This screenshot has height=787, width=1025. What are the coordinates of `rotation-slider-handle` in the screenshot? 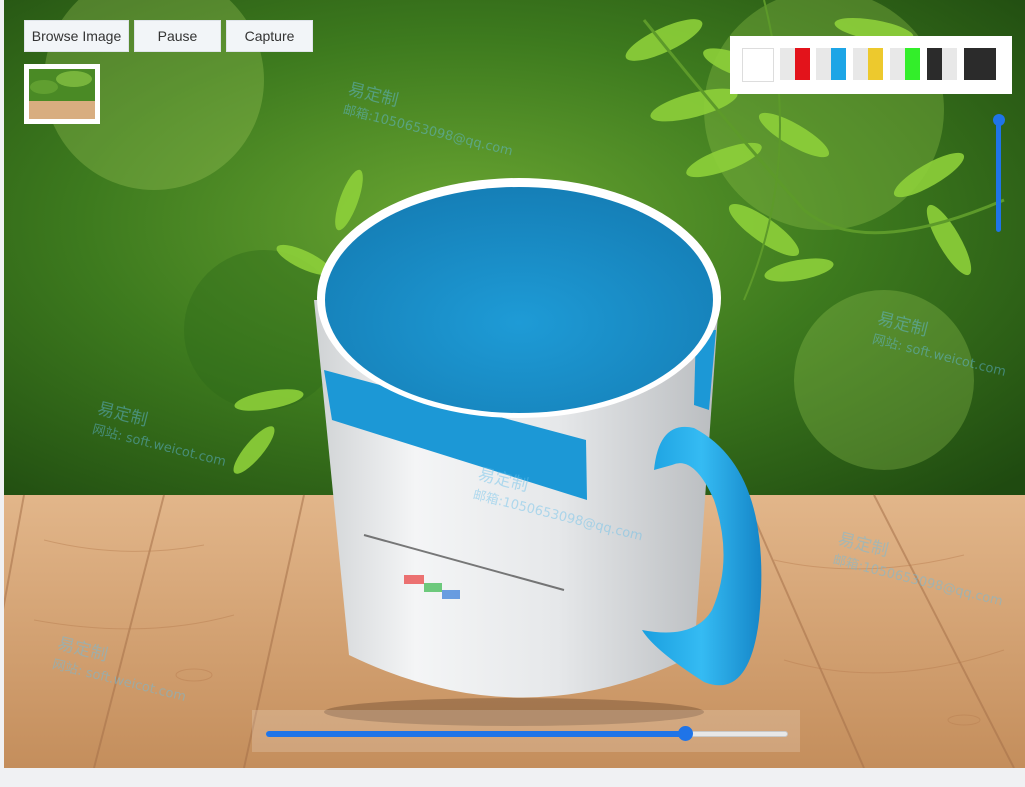 It's located at (999, 120).